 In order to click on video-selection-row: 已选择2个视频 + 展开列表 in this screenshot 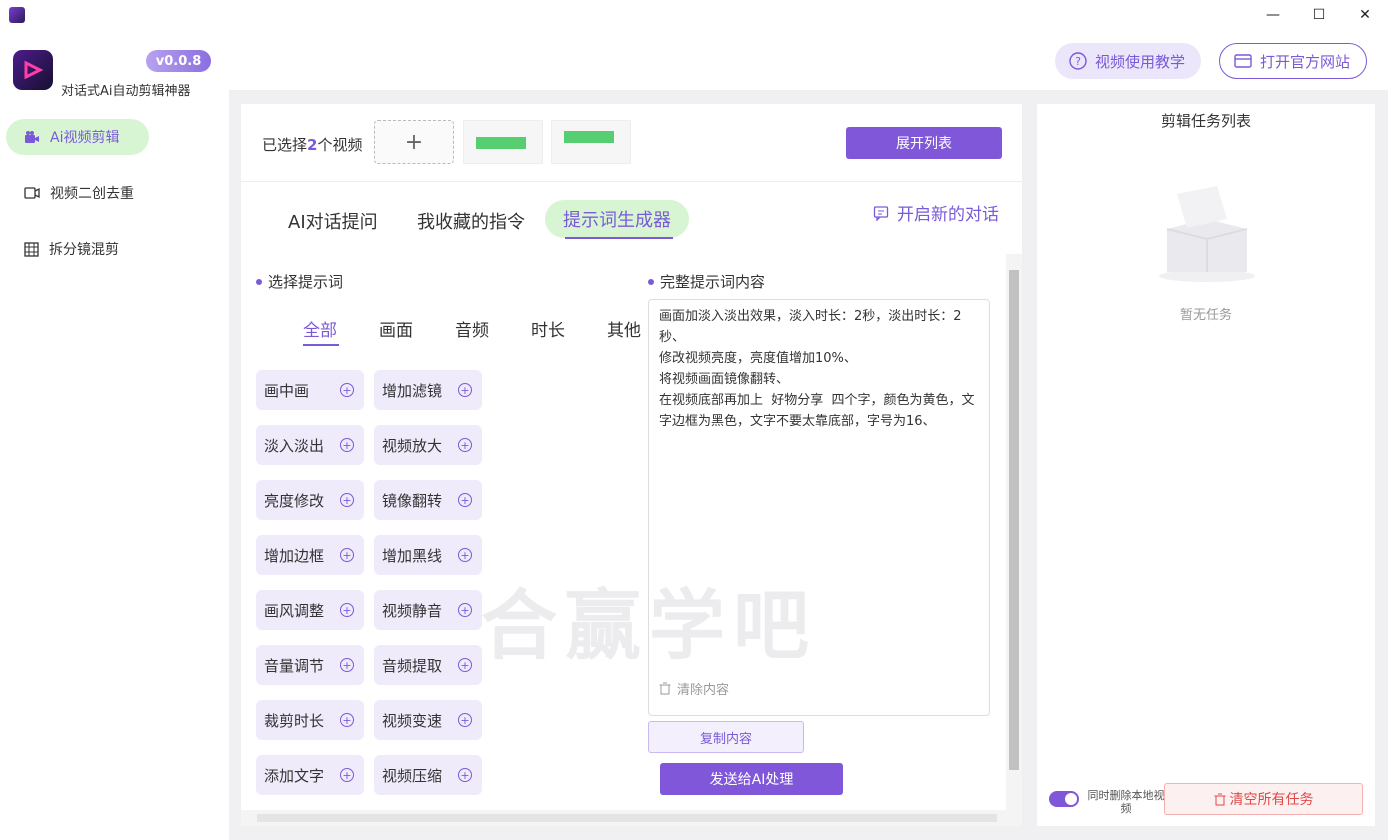, I will do `click(631, 143)`.